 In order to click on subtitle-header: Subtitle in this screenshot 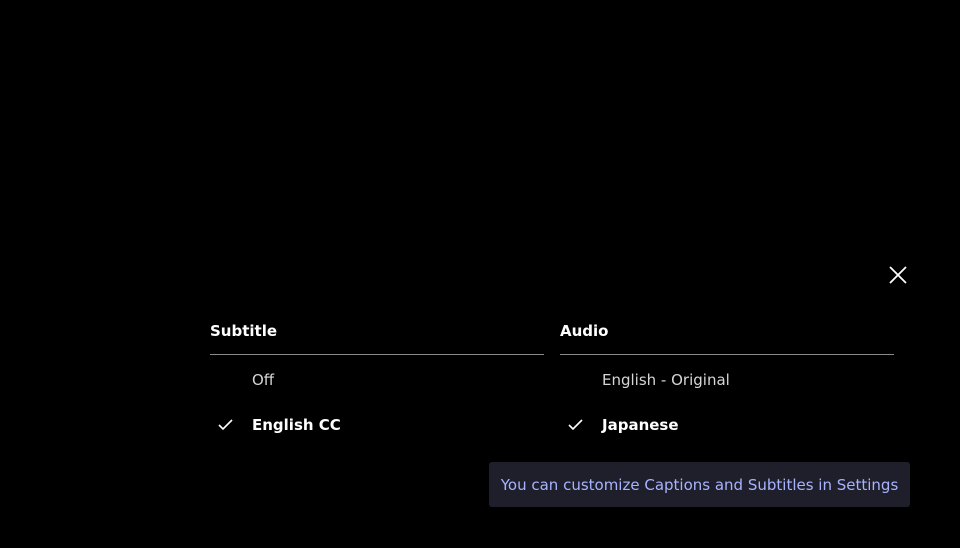, I will do `click(377, 336)`.